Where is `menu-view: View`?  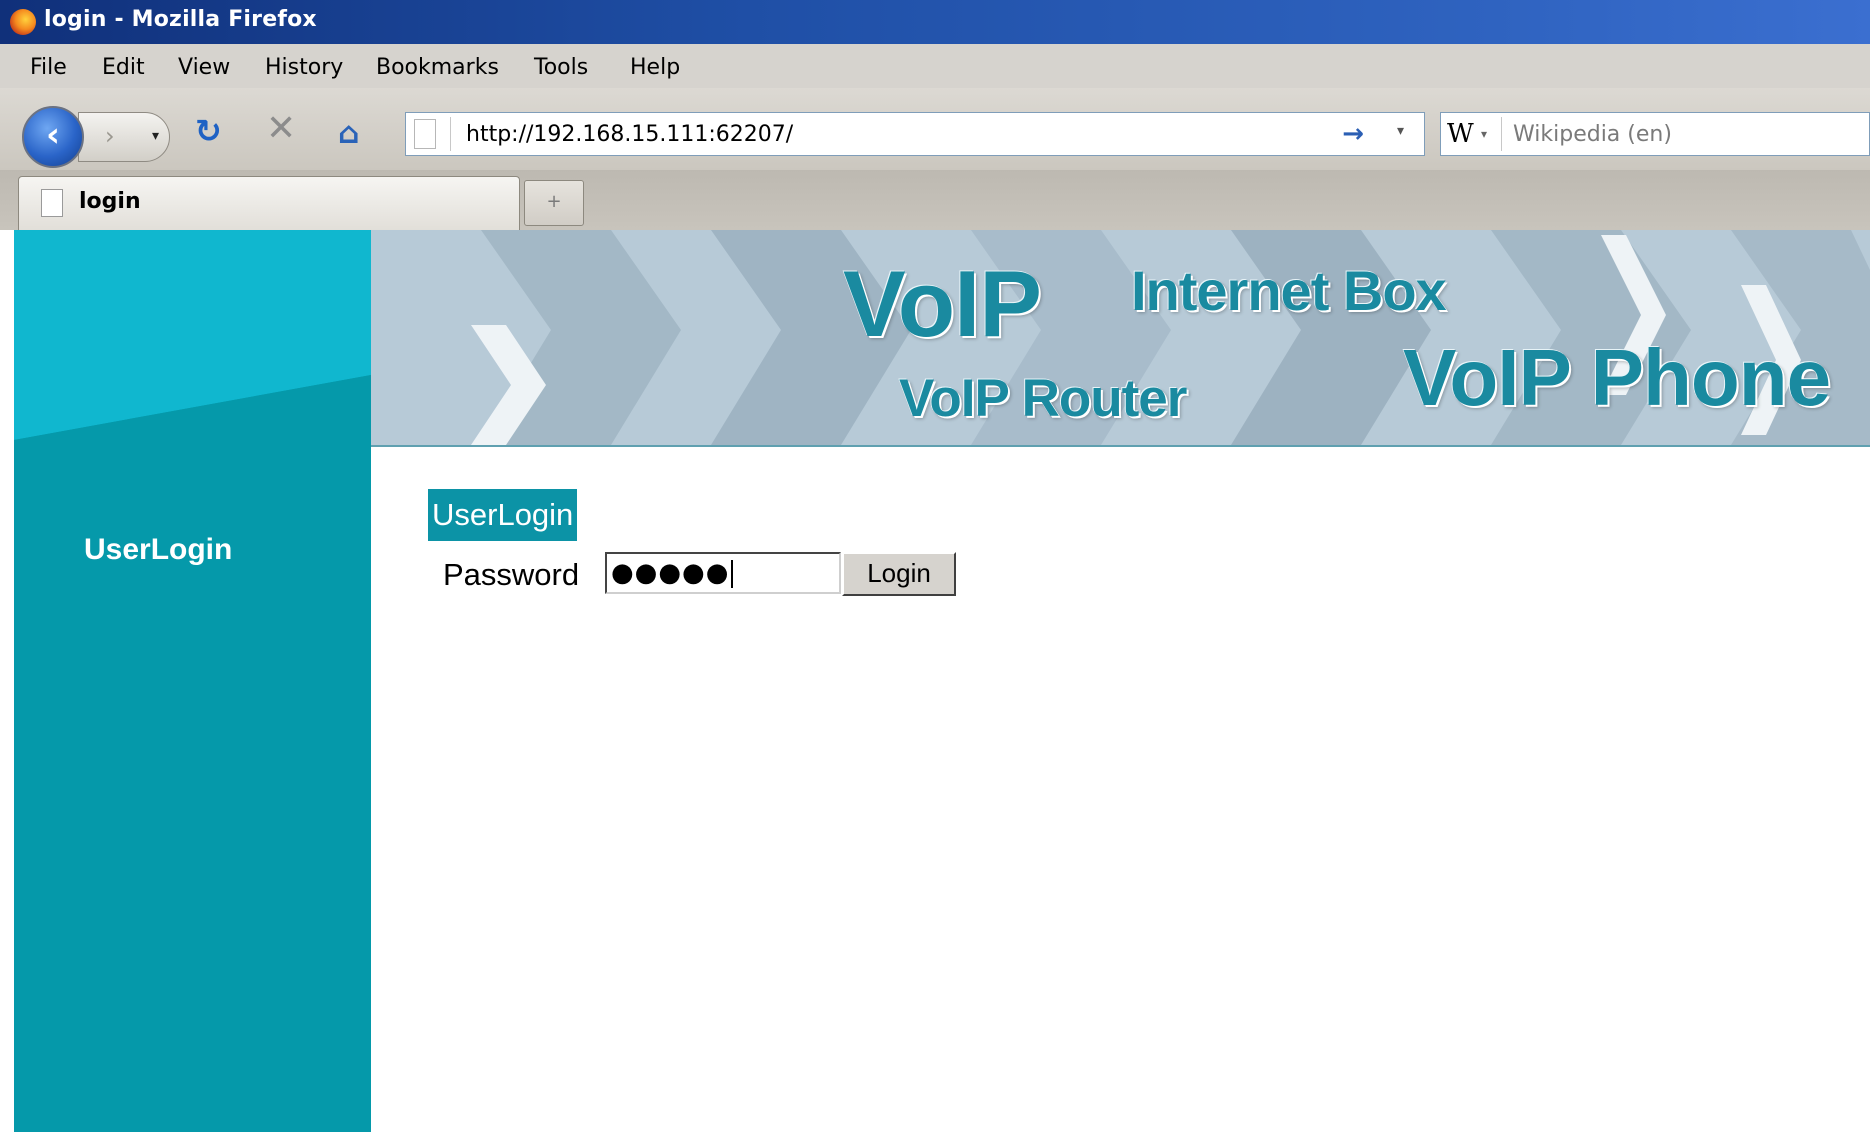
menu-view: View is located at coordinates (204, 67).